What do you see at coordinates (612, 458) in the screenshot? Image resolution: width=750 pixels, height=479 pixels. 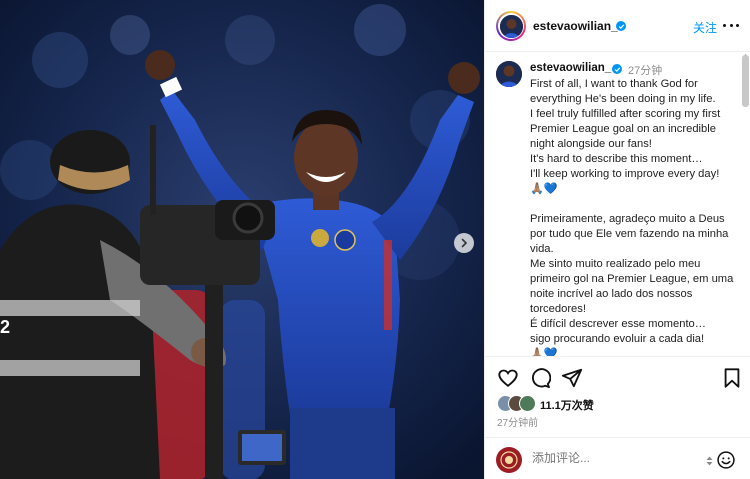 I see `comment-input` at bounding box center [612, 458].